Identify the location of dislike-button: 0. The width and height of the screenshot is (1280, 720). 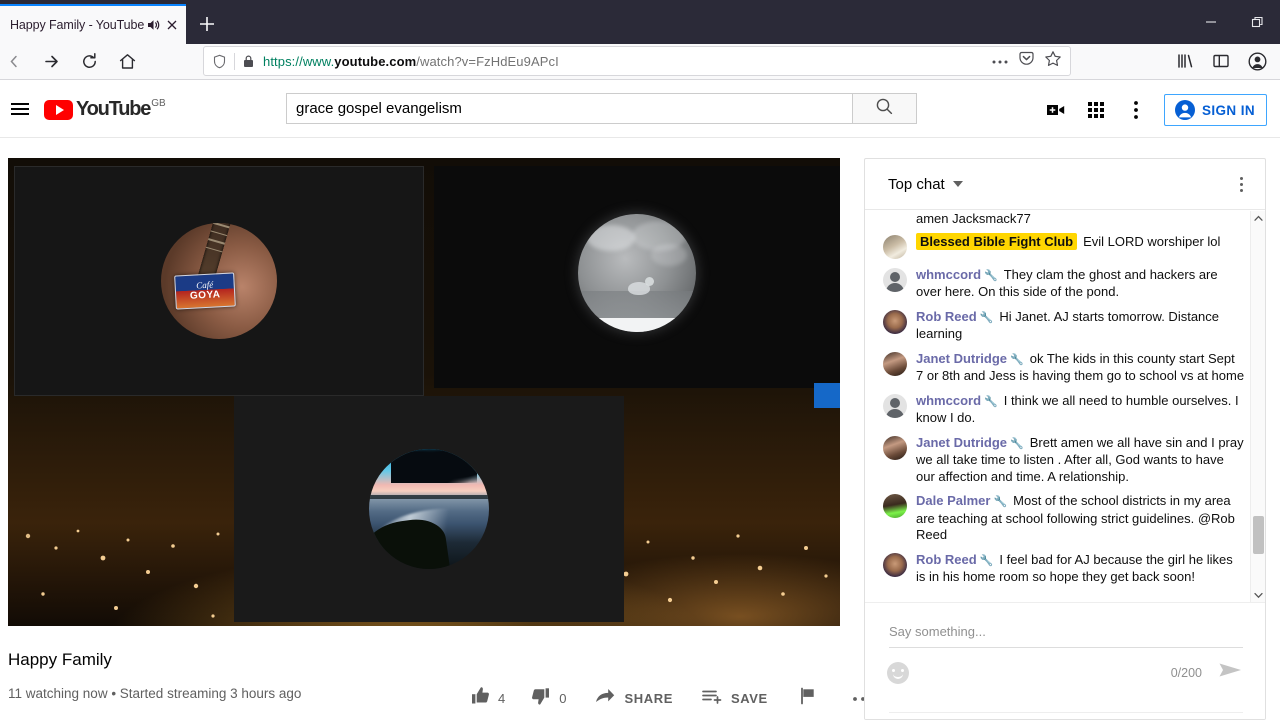
(548, 698).